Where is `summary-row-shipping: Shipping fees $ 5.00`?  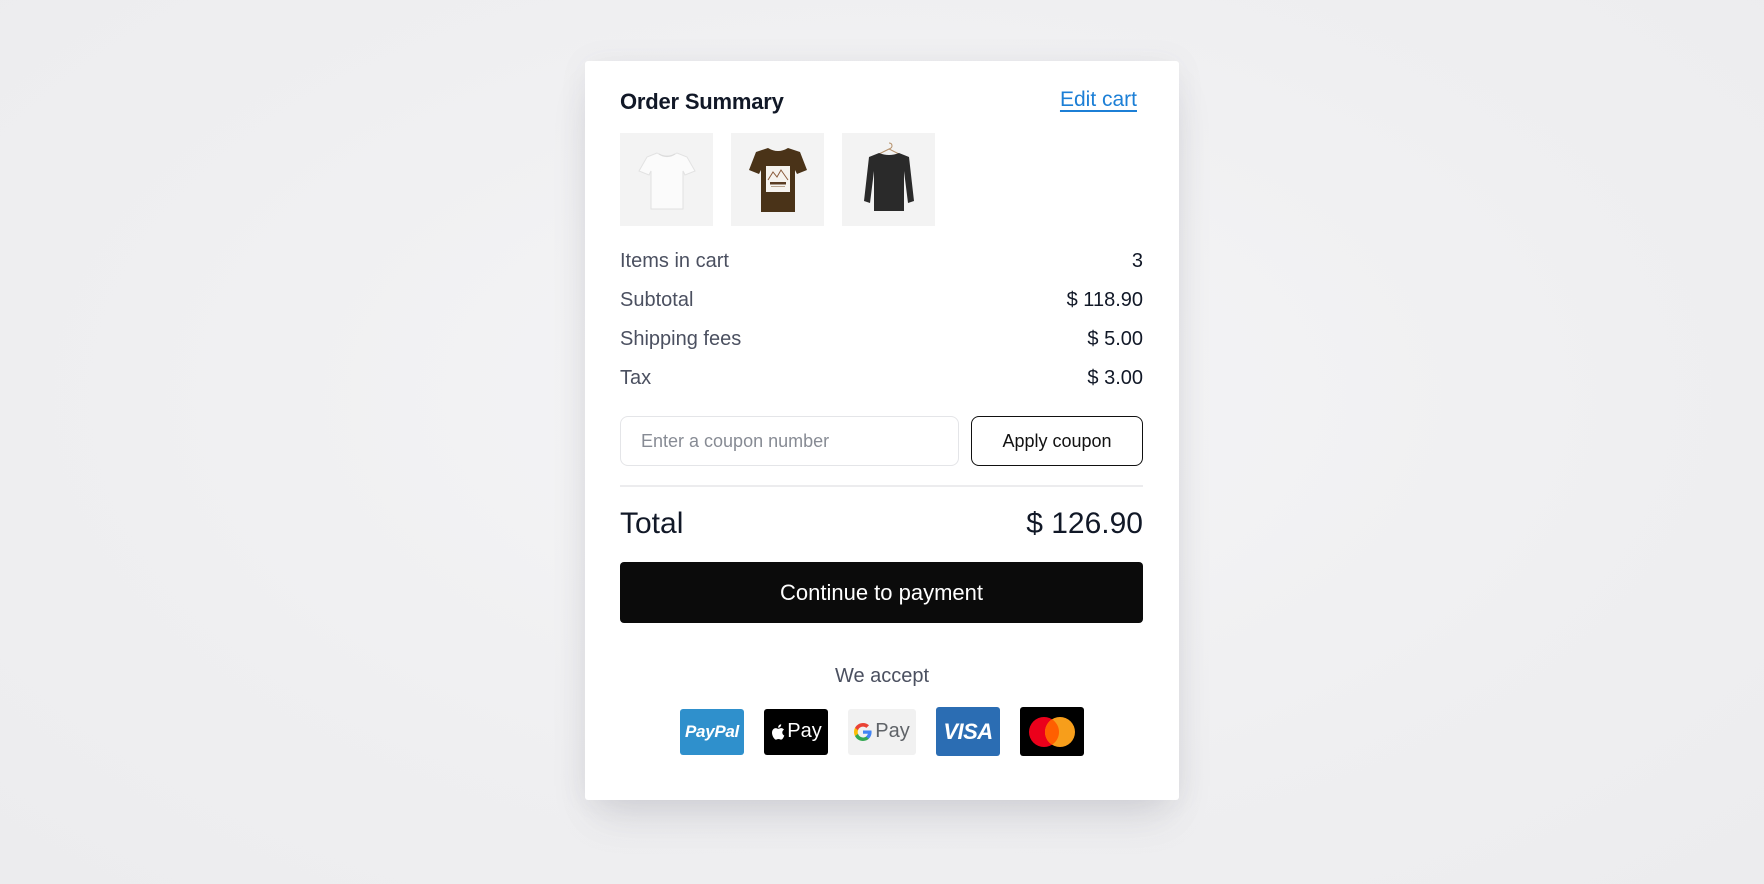 summary-row-shipping: Shipping fees $ 5.00 is located at coordinates (881, 339).